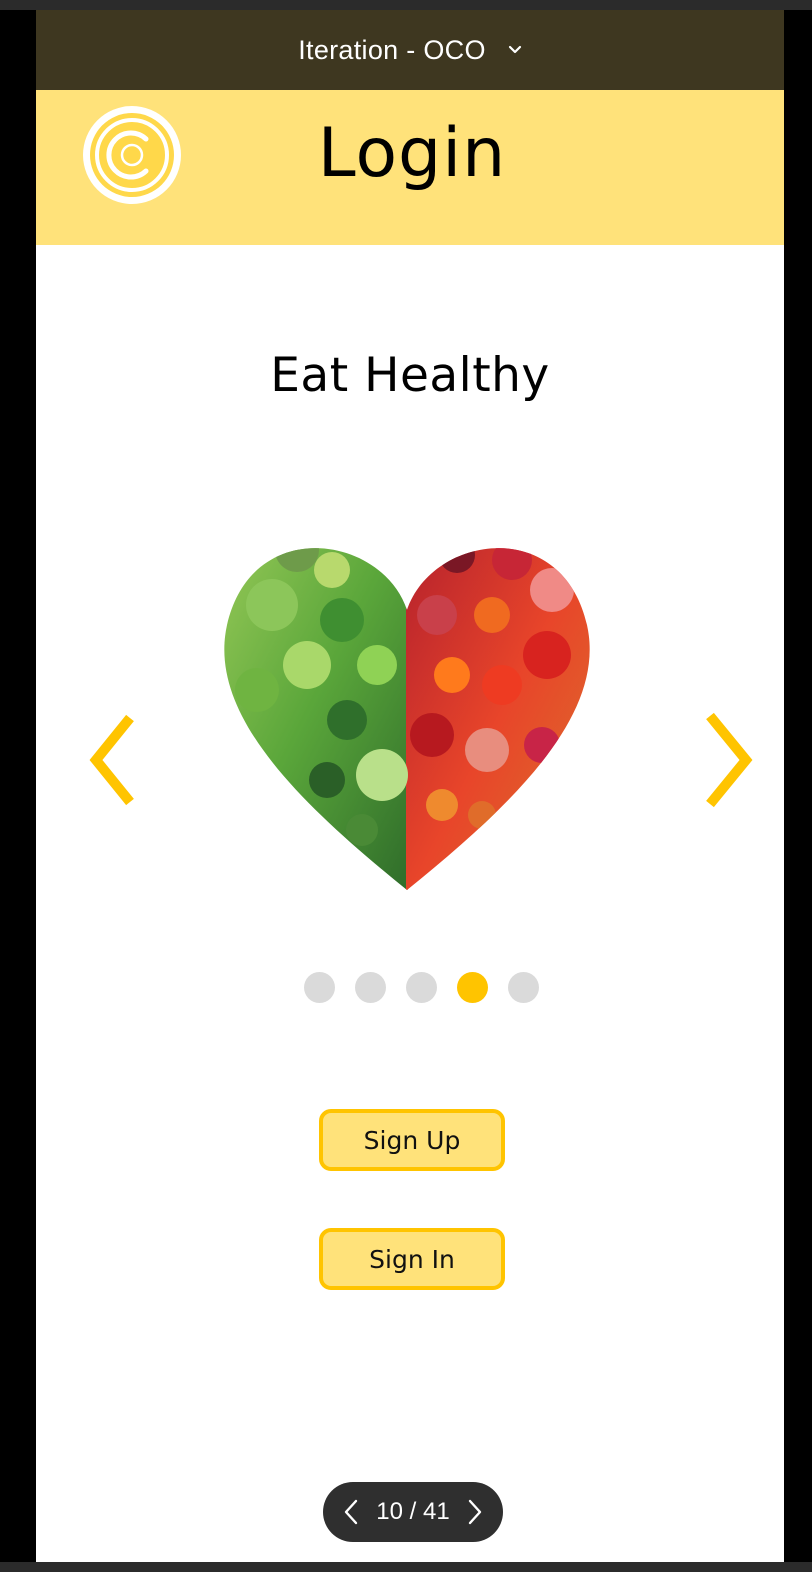 This screenshot has height=1572, width=812. I want to click on prototype-pager: 10 / 41, so click(413, 1512).